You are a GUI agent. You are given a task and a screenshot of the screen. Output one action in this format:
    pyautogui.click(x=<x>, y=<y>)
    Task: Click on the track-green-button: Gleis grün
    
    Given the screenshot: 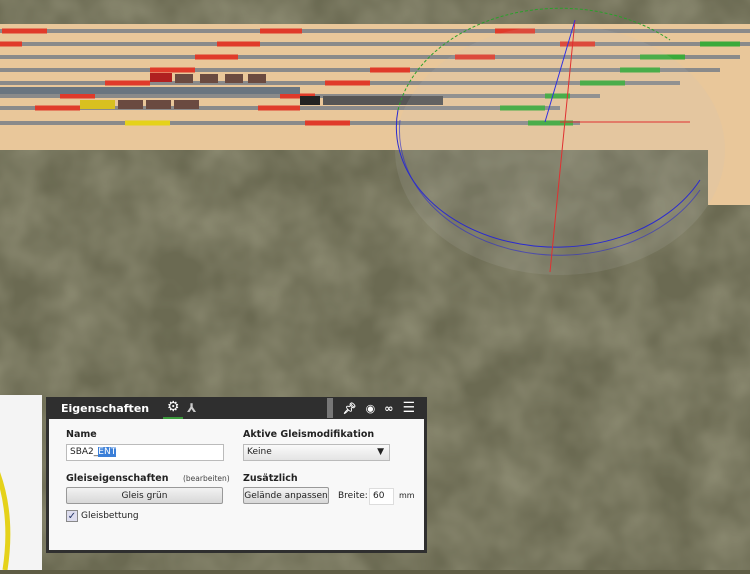 What is the action you would take?
    pyautogui.click(x=144, y=495)
    